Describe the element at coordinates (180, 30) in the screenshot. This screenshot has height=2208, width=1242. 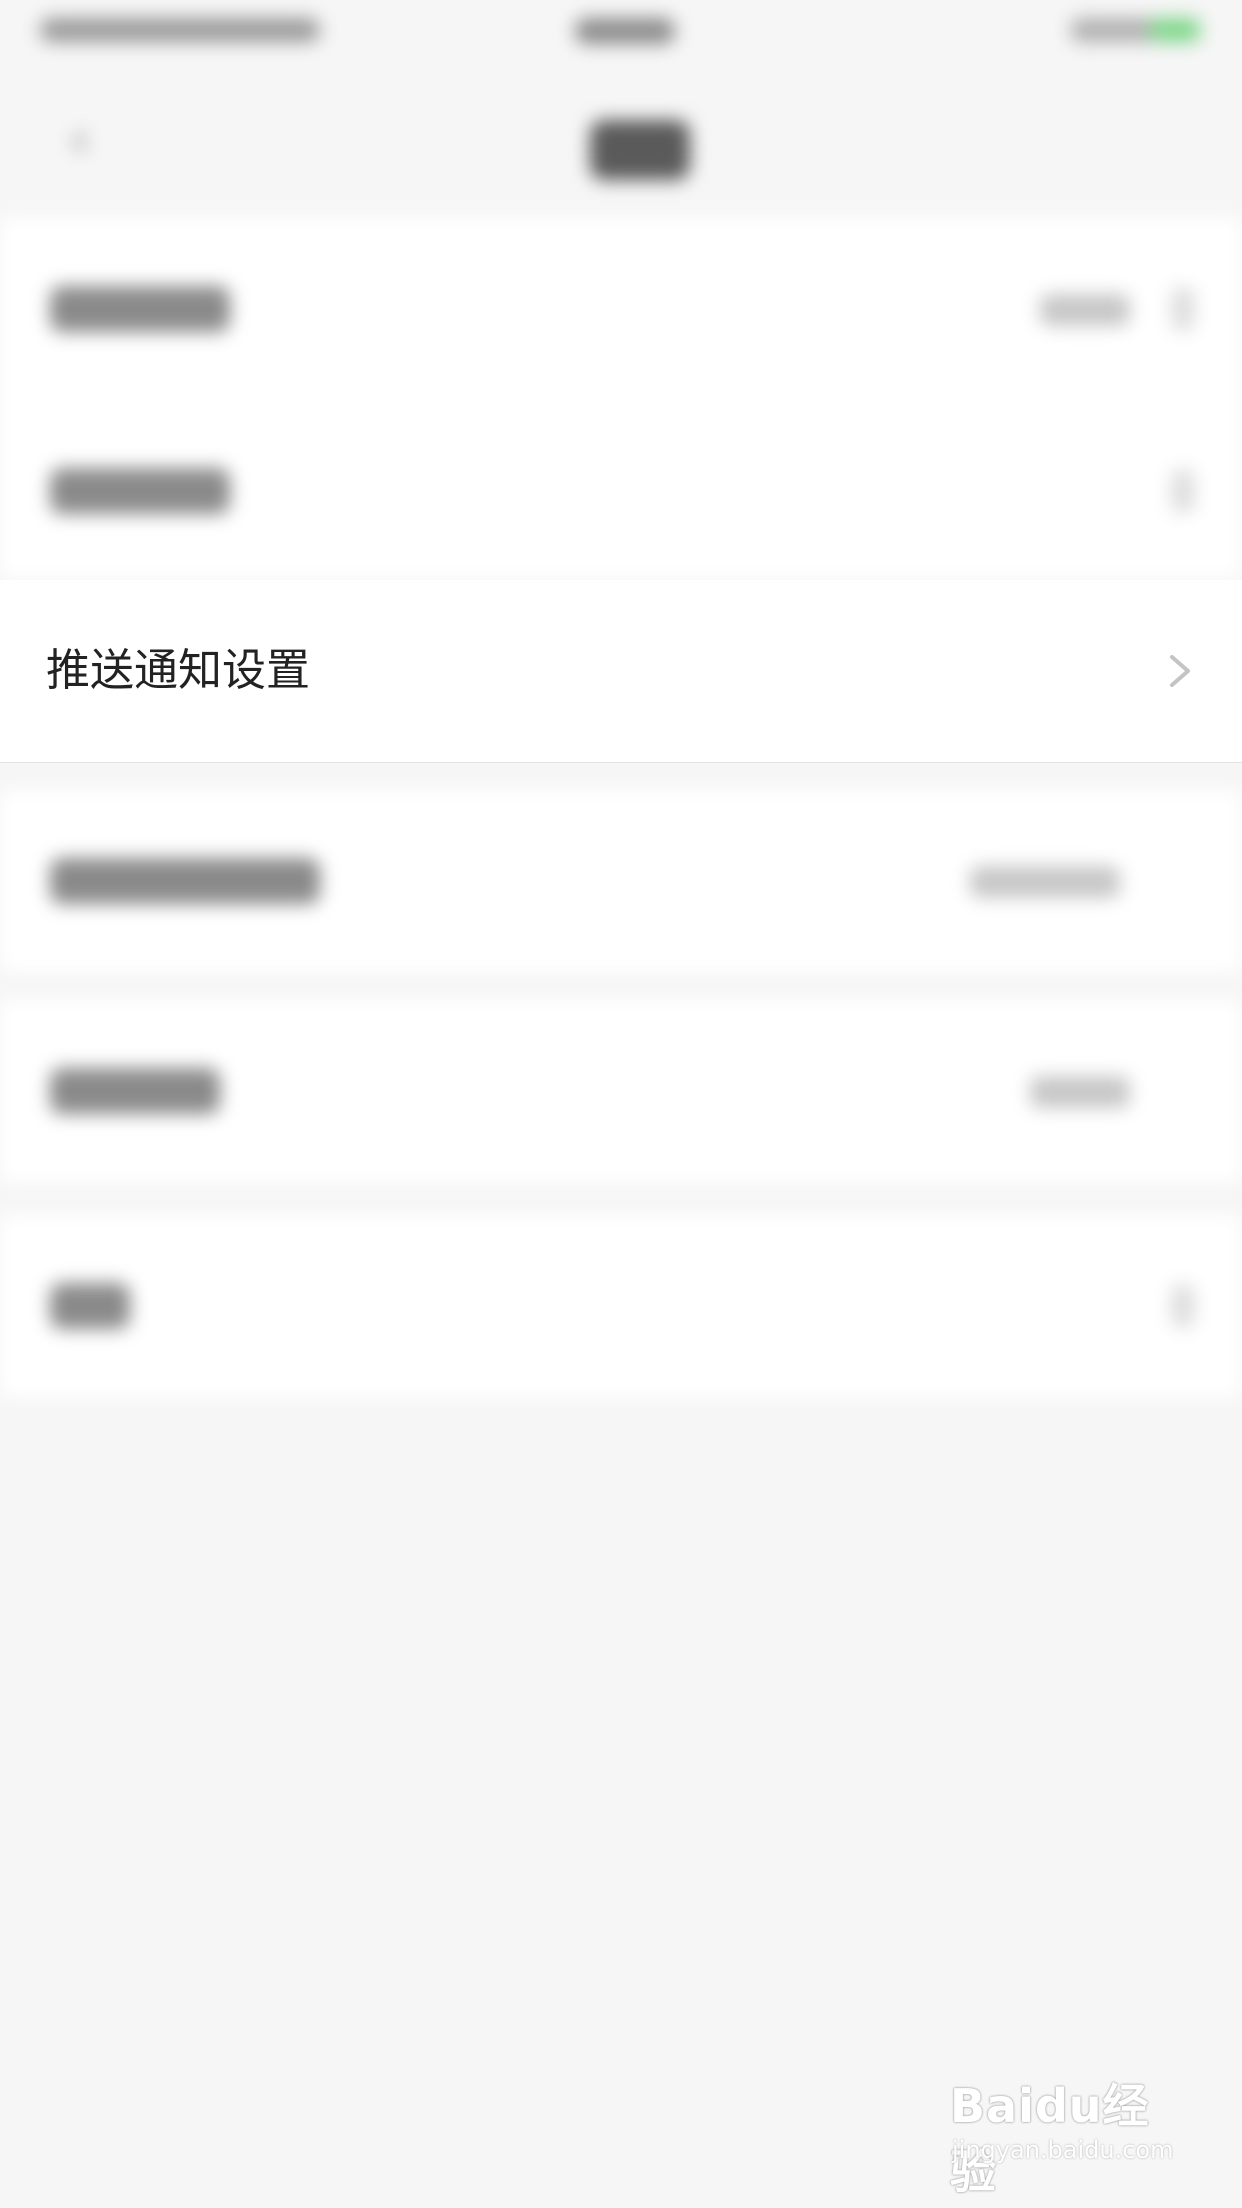
I see `status-carrier` at that location.